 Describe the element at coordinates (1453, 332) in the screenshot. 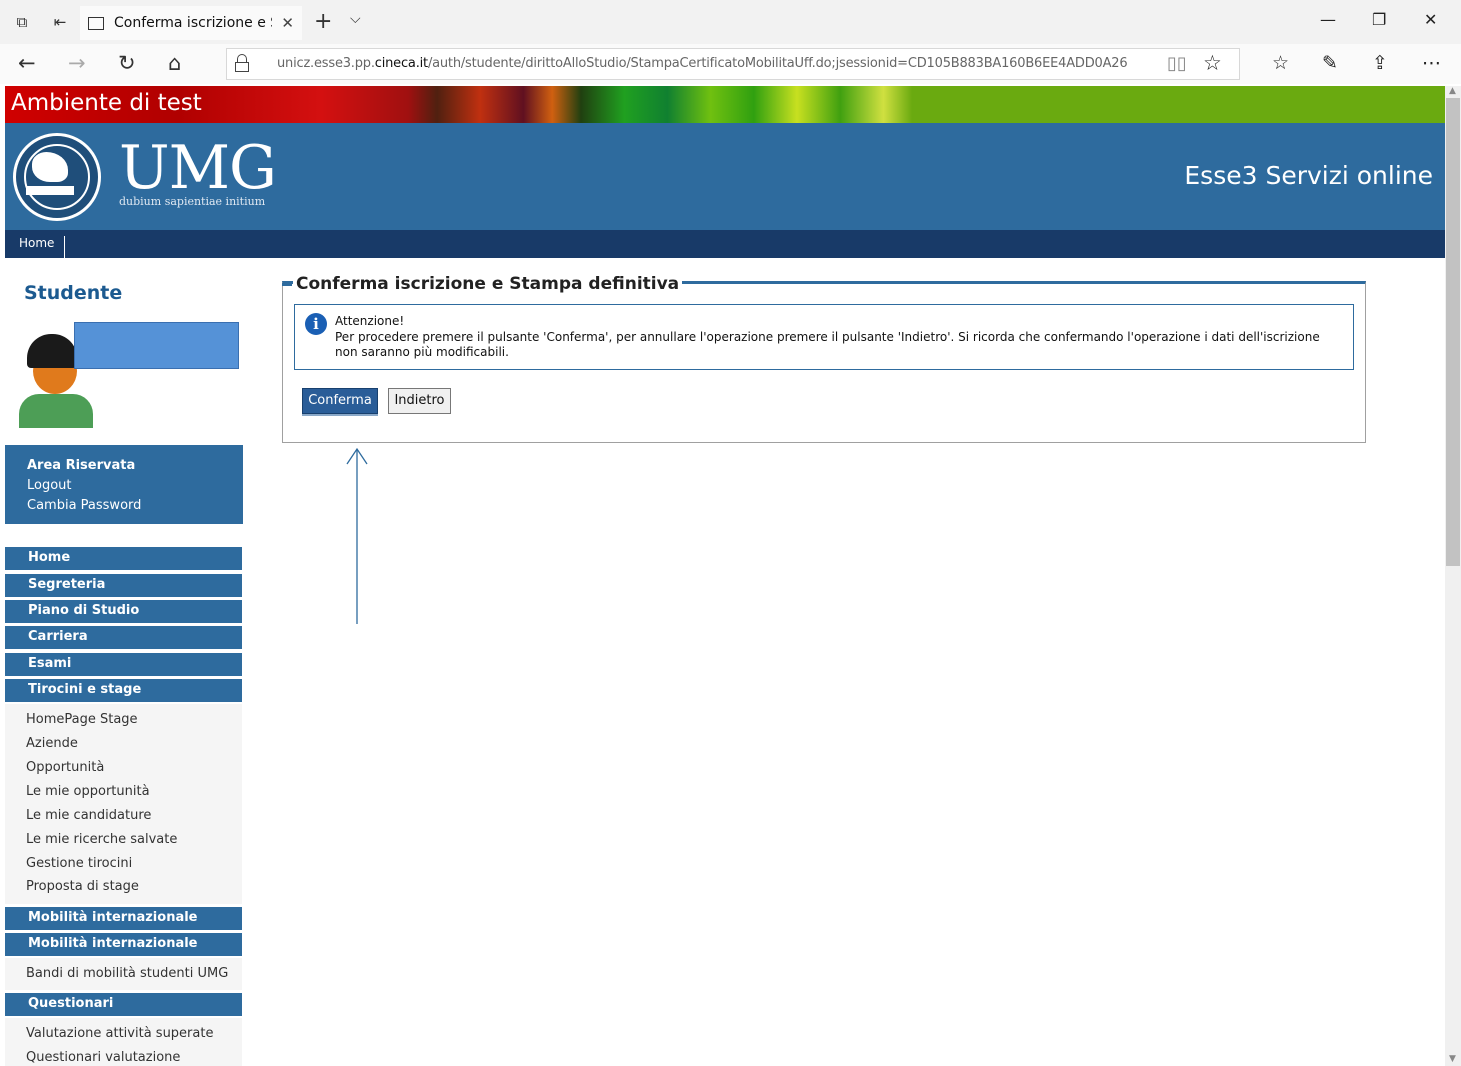

I see `scroll-thumb` at that location.